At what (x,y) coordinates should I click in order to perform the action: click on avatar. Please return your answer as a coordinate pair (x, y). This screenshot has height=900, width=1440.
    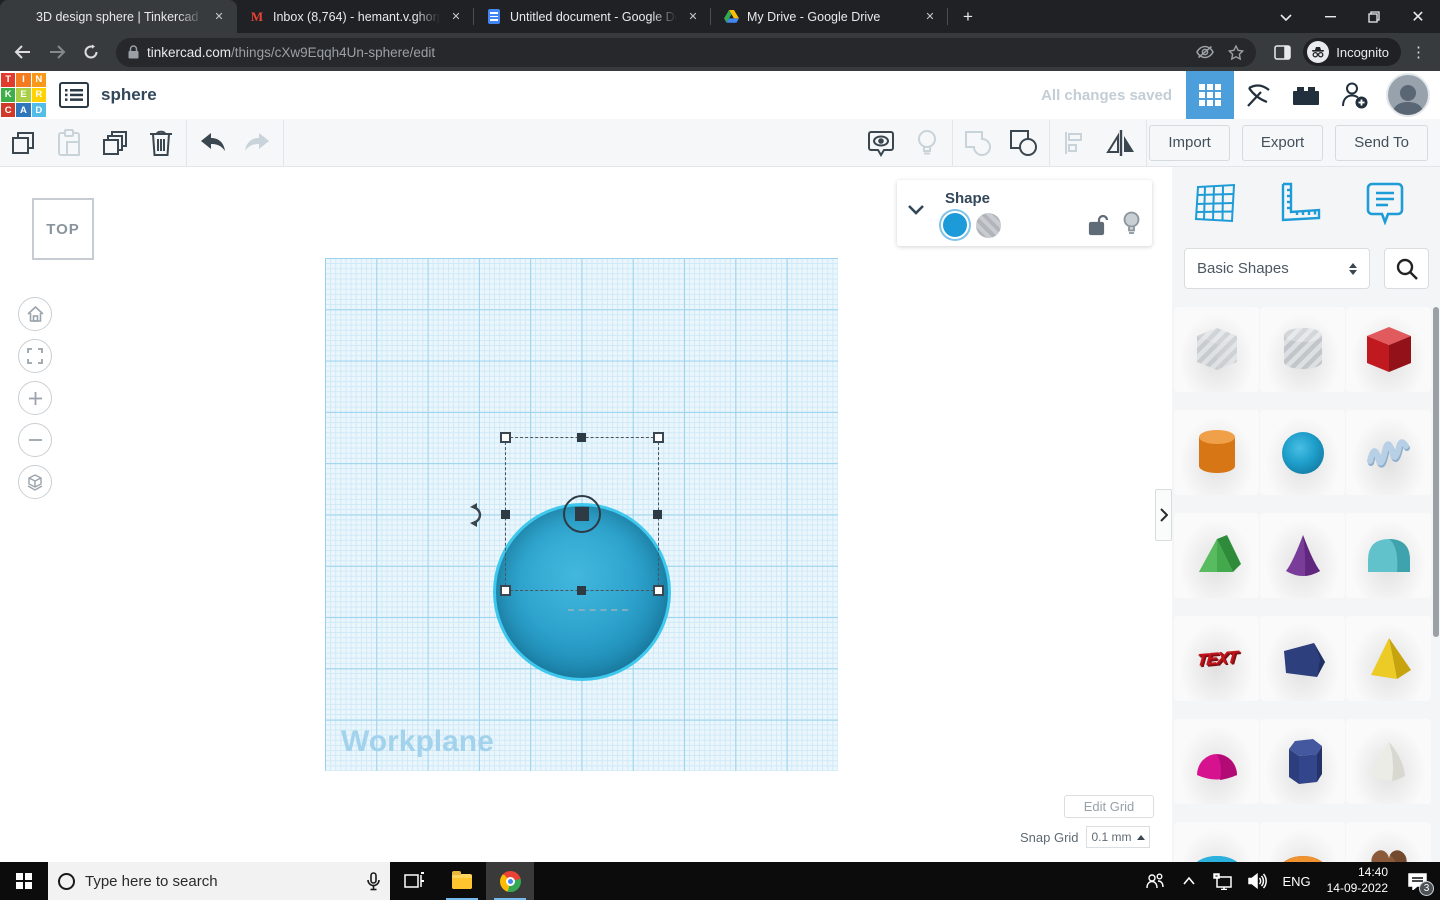
    Looking at the image, I should click on (1408, 95).